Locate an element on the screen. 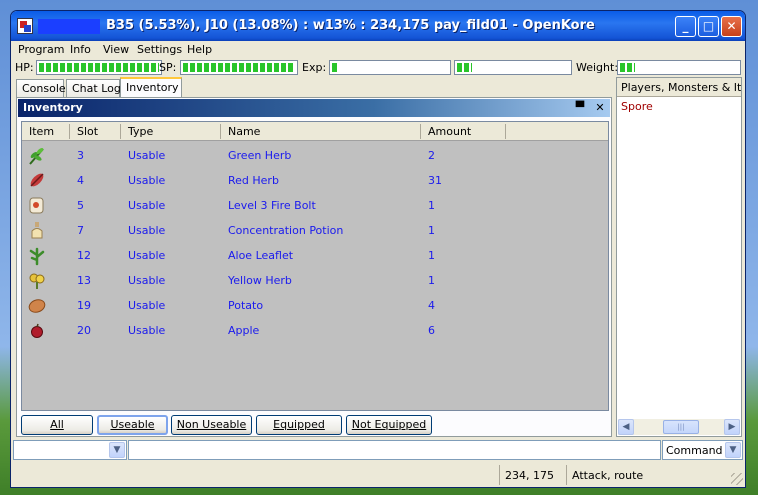  status-coordinates: 234, 175 is located at coordinates (532, 475).